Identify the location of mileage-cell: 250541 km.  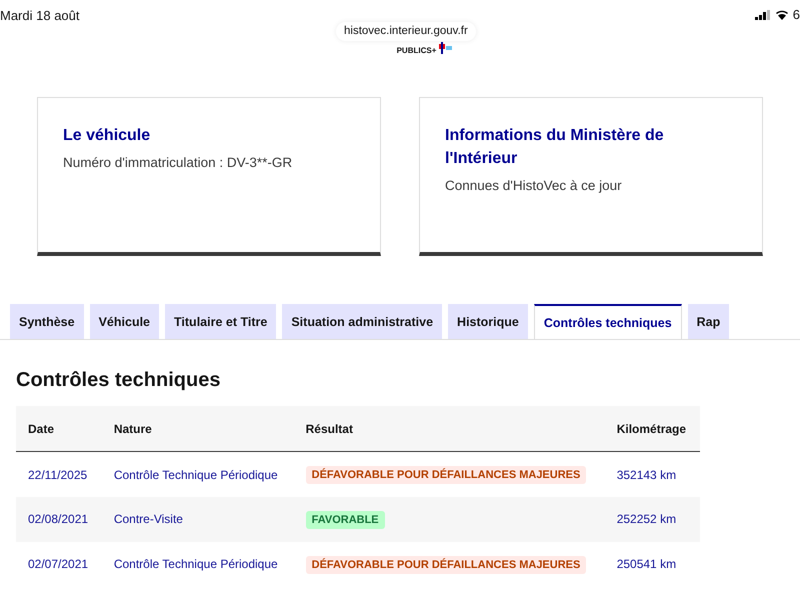
(652, 564).